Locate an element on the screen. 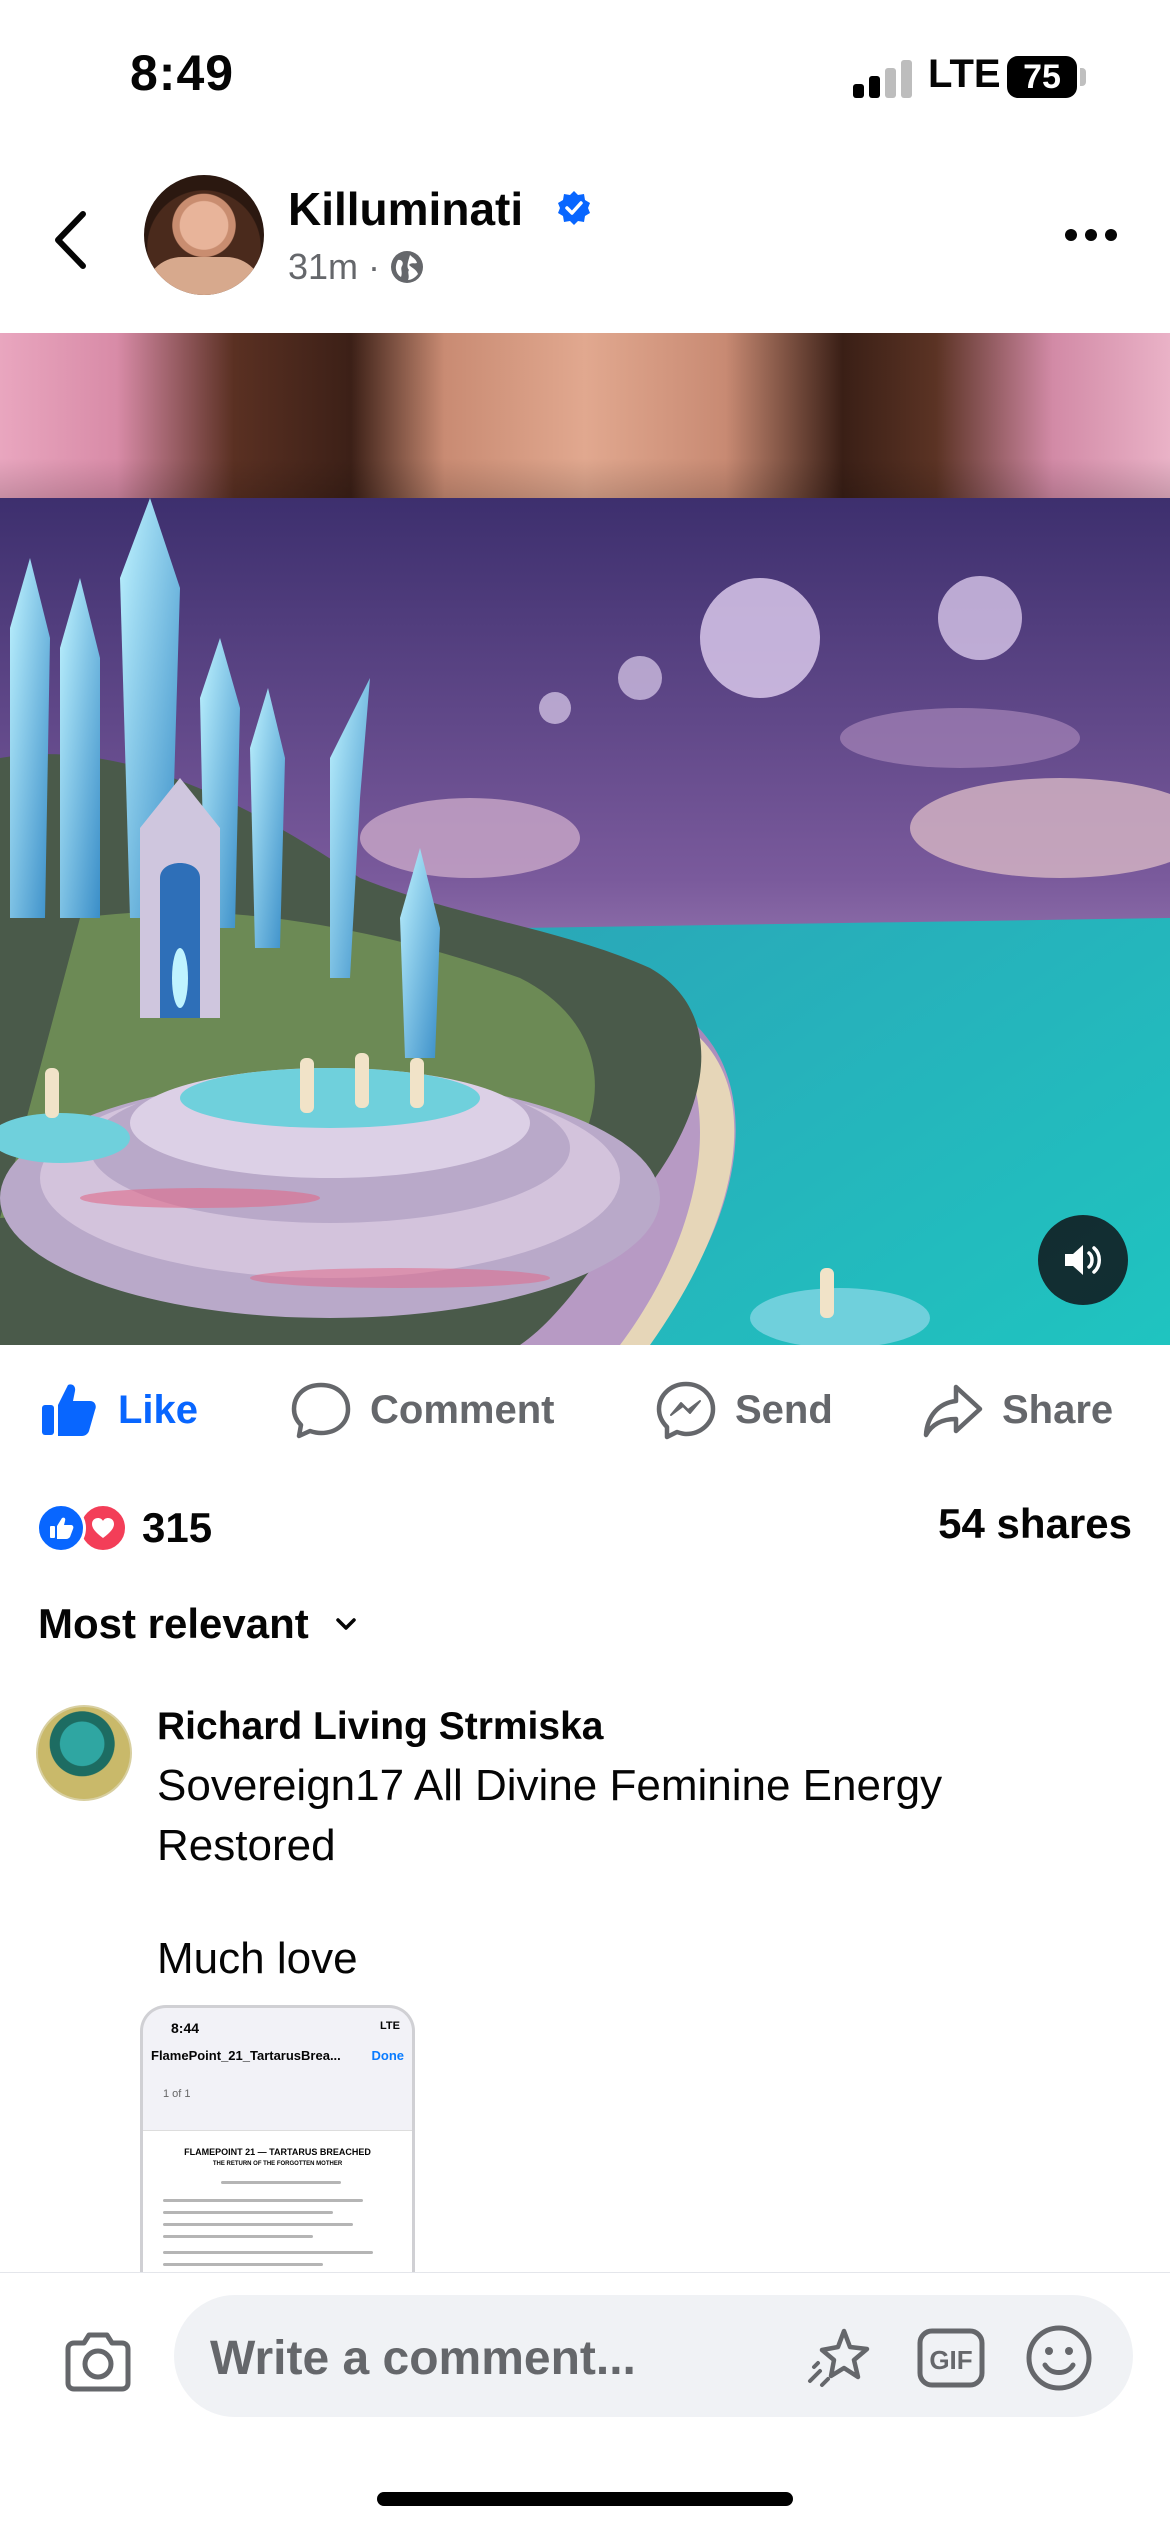 Image resolution: width=1170 pixels, height=2532 pixels. gif-icon: GIF is located at coordinates (951, 2358).